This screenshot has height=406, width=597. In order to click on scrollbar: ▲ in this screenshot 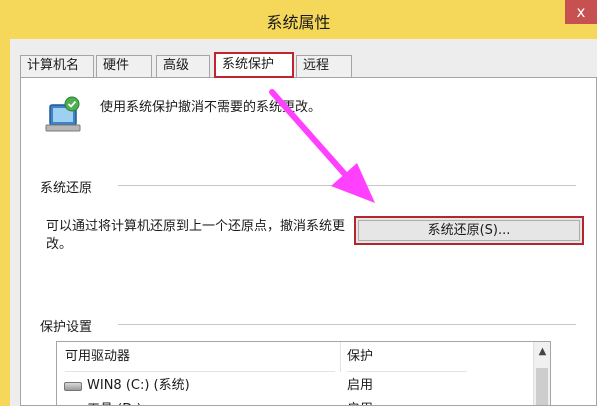, I will do `click(541, 373)`.